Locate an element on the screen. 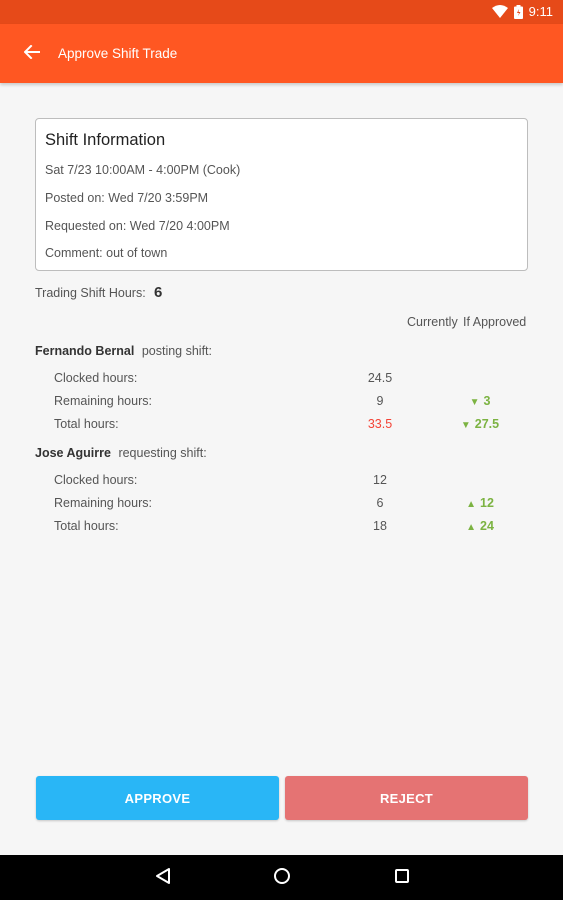 This screenshot has height=900, width=563. requester-total-label: Total hours: is located at coordinates (86, 526).